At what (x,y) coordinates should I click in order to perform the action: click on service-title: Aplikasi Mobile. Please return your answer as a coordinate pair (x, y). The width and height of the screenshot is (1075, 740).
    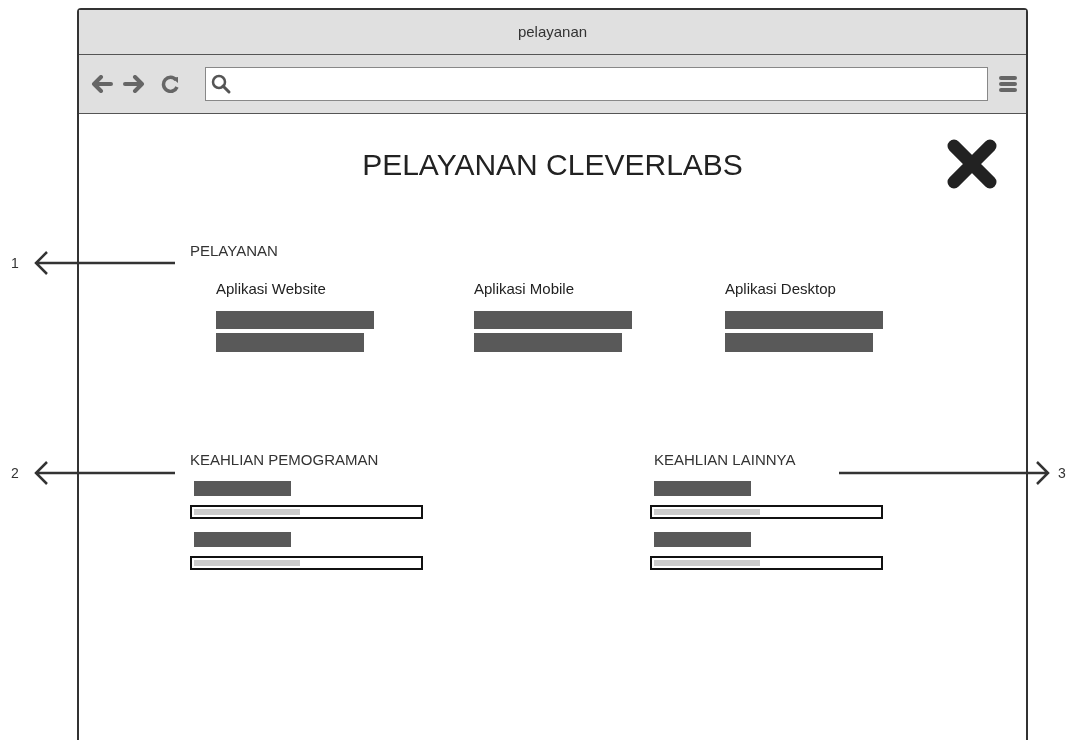
    Looking at the image, I should click on (525, 289).